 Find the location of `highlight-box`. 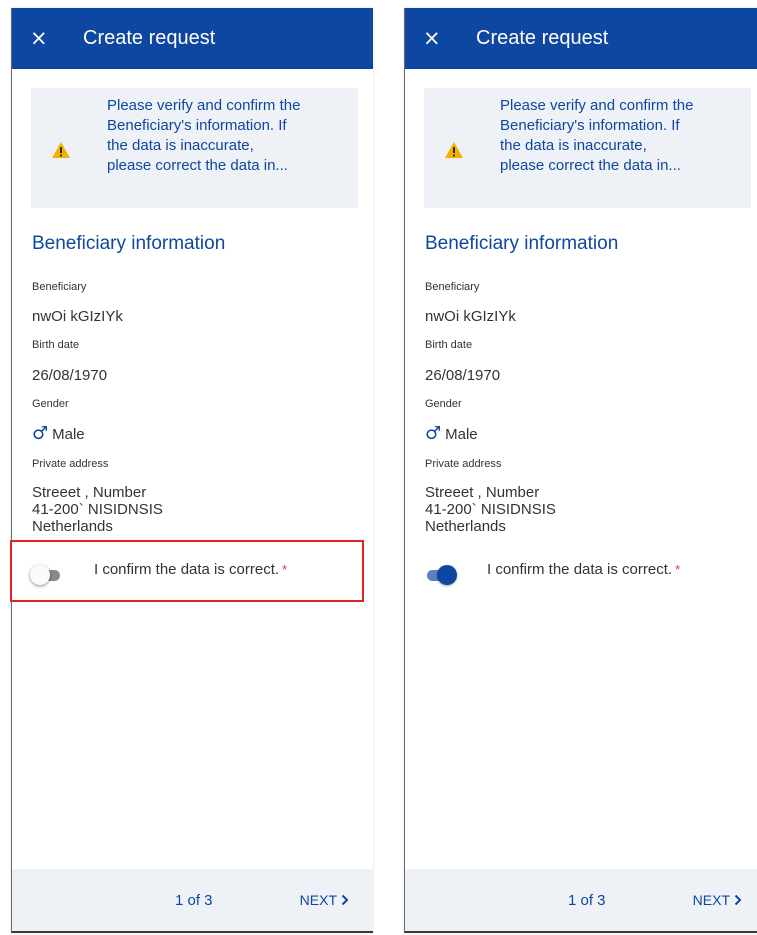

highlight-box is located at coordinates (187, 571).